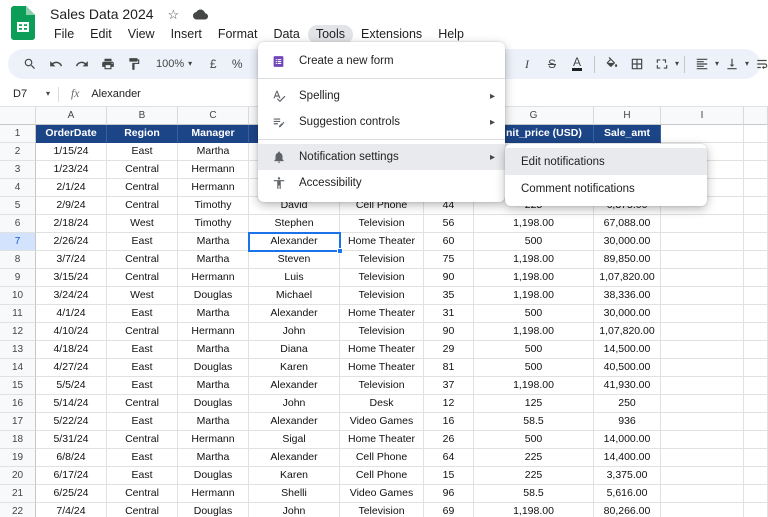 The width and height of the screenshot is (768, 517). Describe the element at coordinates (534, 510) in the screenshot. I see `cell-G22: 1,198.00` at that location.